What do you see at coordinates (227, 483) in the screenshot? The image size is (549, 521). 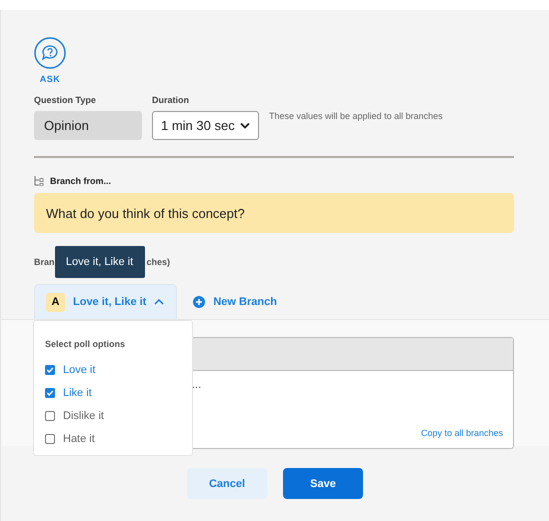 I see `cancel-button: Cancel` at bounding box center [227, 483].